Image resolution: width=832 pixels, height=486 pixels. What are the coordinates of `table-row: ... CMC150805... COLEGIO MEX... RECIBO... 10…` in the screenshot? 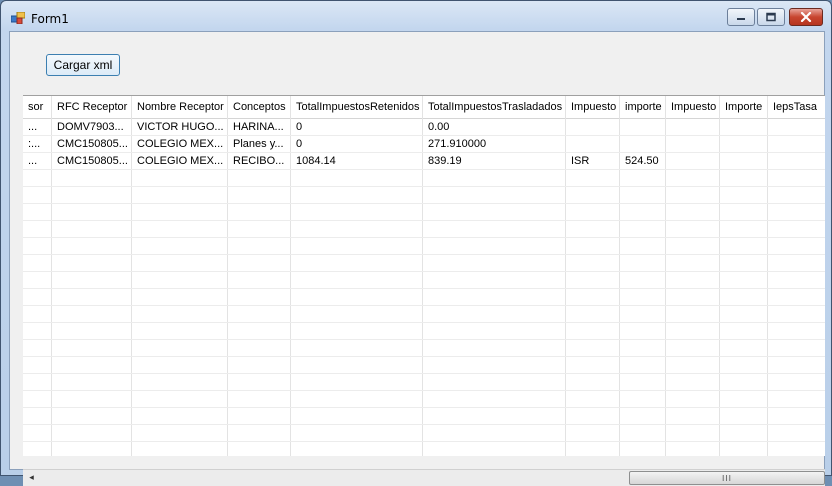 It's located at (424, 161).